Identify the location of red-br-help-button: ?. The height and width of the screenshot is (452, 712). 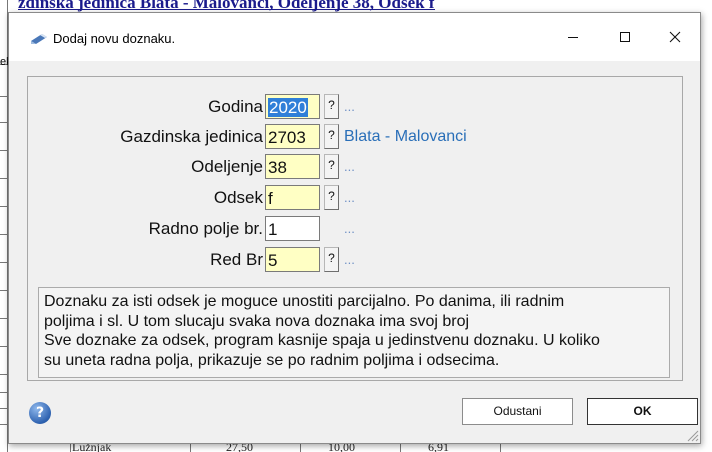
(331, 259).